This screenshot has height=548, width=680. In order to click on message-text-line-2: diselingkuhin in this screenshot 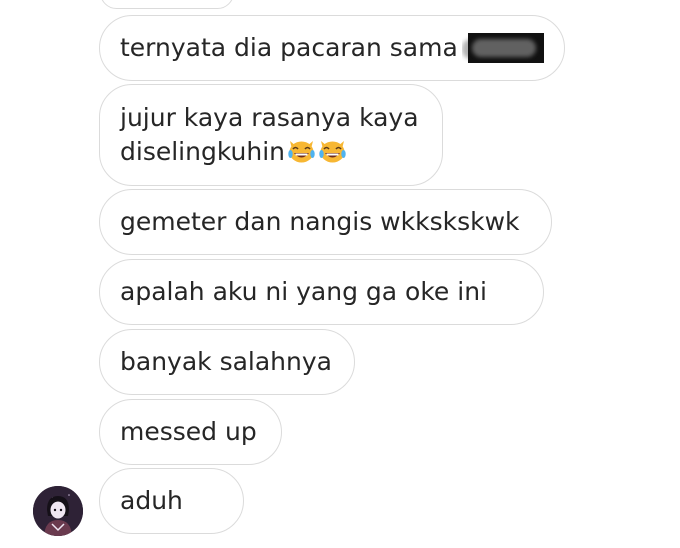, I will do `click(233, 152)`.